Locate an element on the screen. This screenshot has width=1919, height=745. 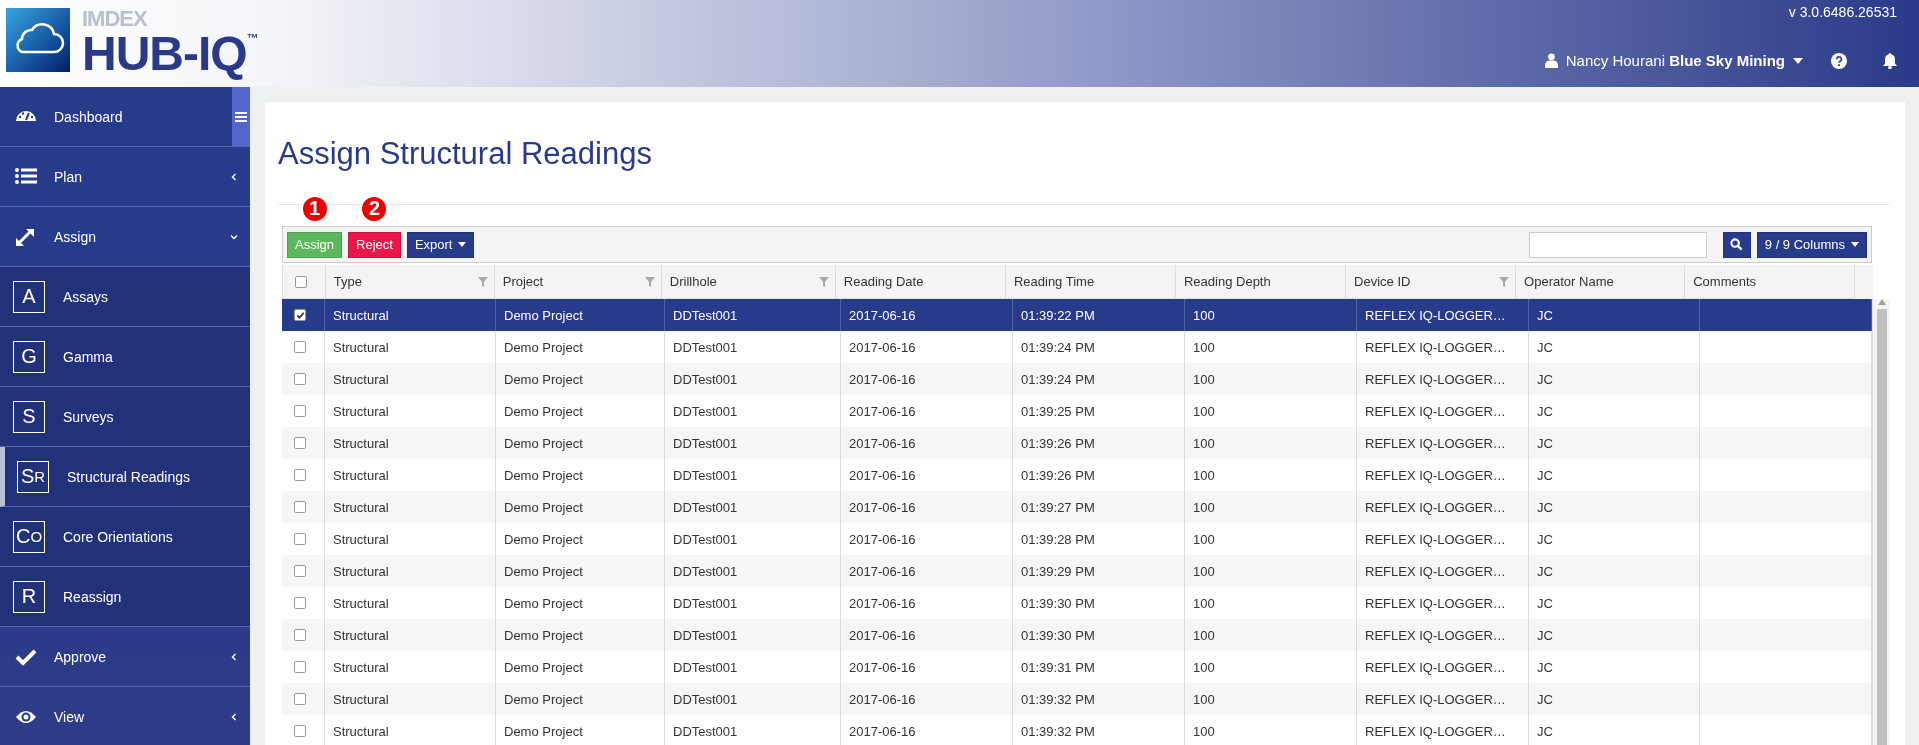
sidebar-item: G Gamma is located at coordinates (125, 357).